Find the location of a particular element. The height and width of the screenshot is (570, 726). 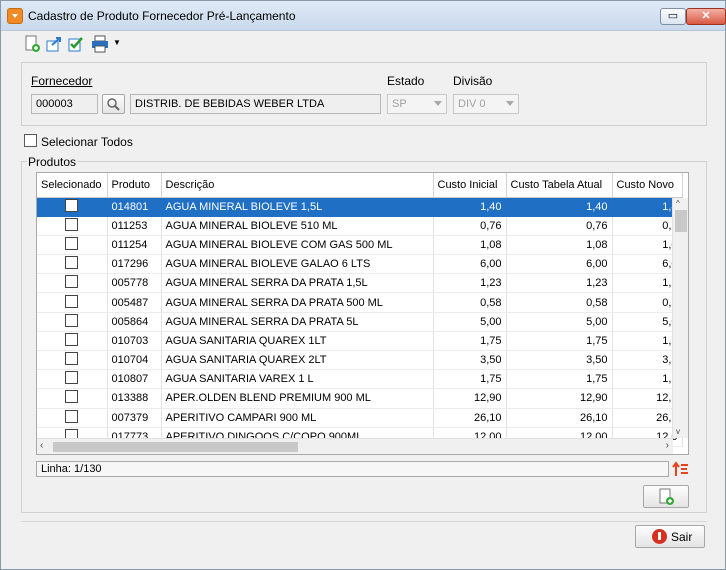

search-icon is located at coordinates (113, 104).